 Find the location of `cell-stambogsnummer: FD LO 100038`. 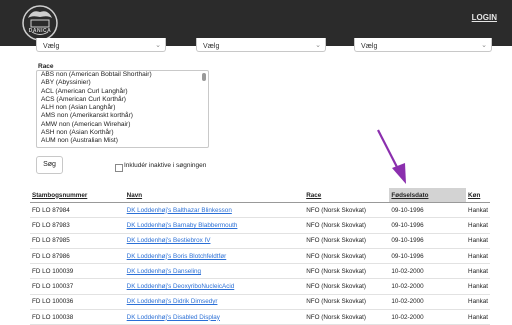

cell-stambogsnummer: FD LO 100038 is located at coordinates (77, 317).